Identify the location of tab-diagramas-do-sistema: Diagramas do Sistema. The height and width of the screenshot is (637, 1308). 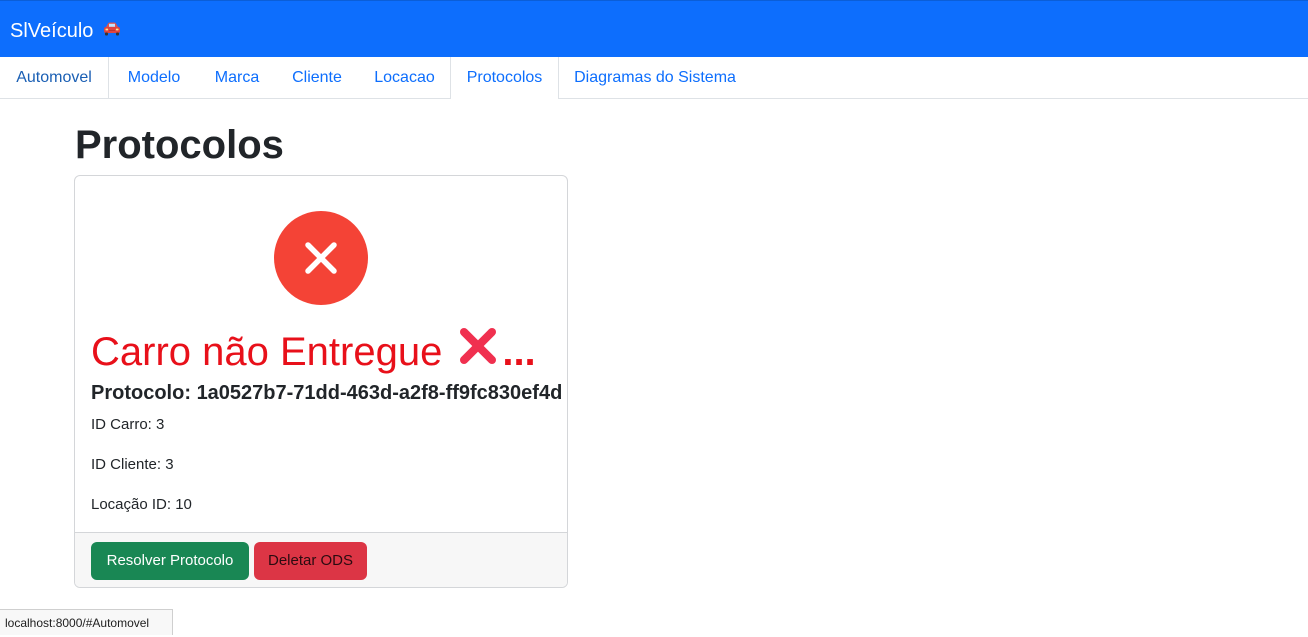
(655, 78).